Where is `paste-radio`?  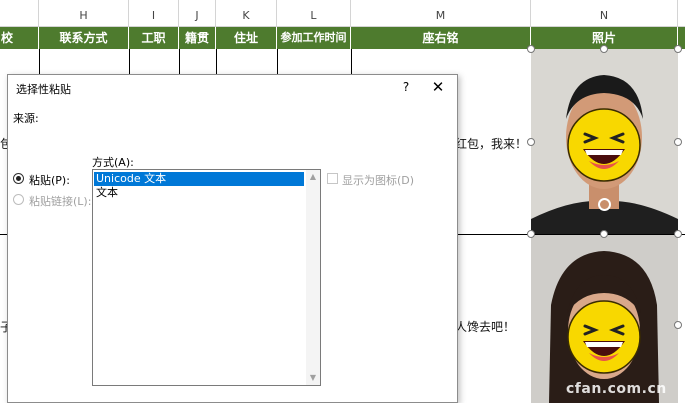
paste-radio is located at coordinates (18, 178).